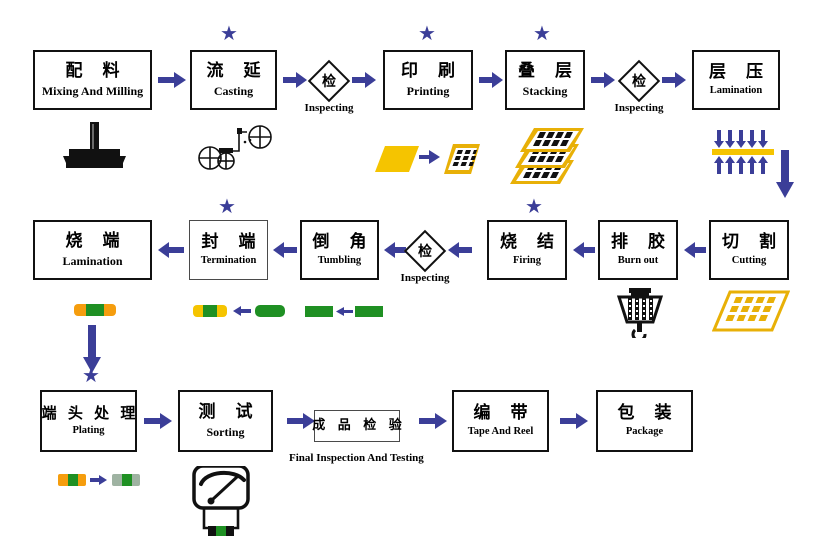 Image resolution: width=832 pixels, height=554 pixels. I want to click on step-label-en: Plating, so click(88, 431).